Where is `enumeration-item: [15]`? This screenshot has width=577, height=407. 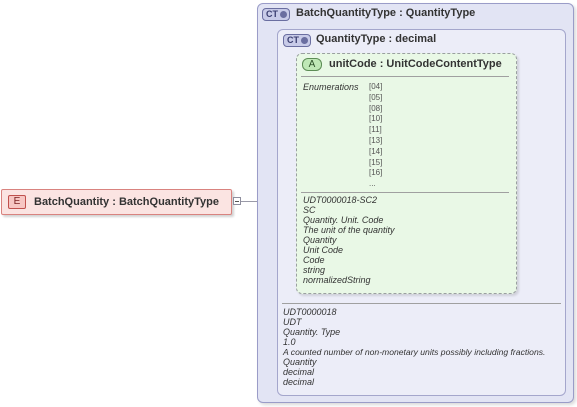
enumeration-item: [15] is located at coordinates (376, 162).